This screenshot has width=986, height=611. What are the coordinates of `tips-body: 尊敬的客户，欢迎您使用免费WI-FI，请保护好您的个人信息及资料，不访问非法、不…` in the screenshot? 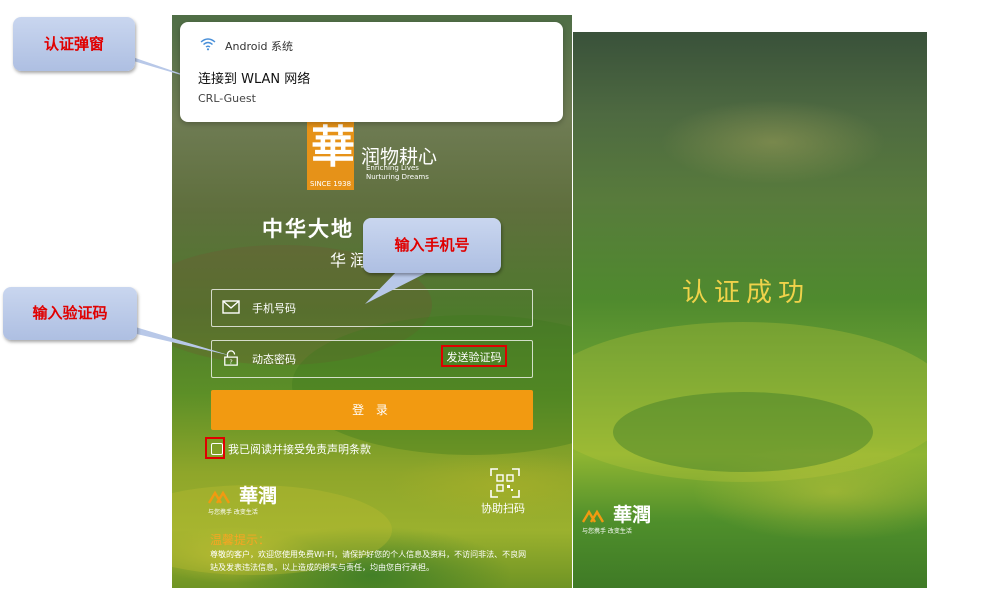 It's located at (368, 561).